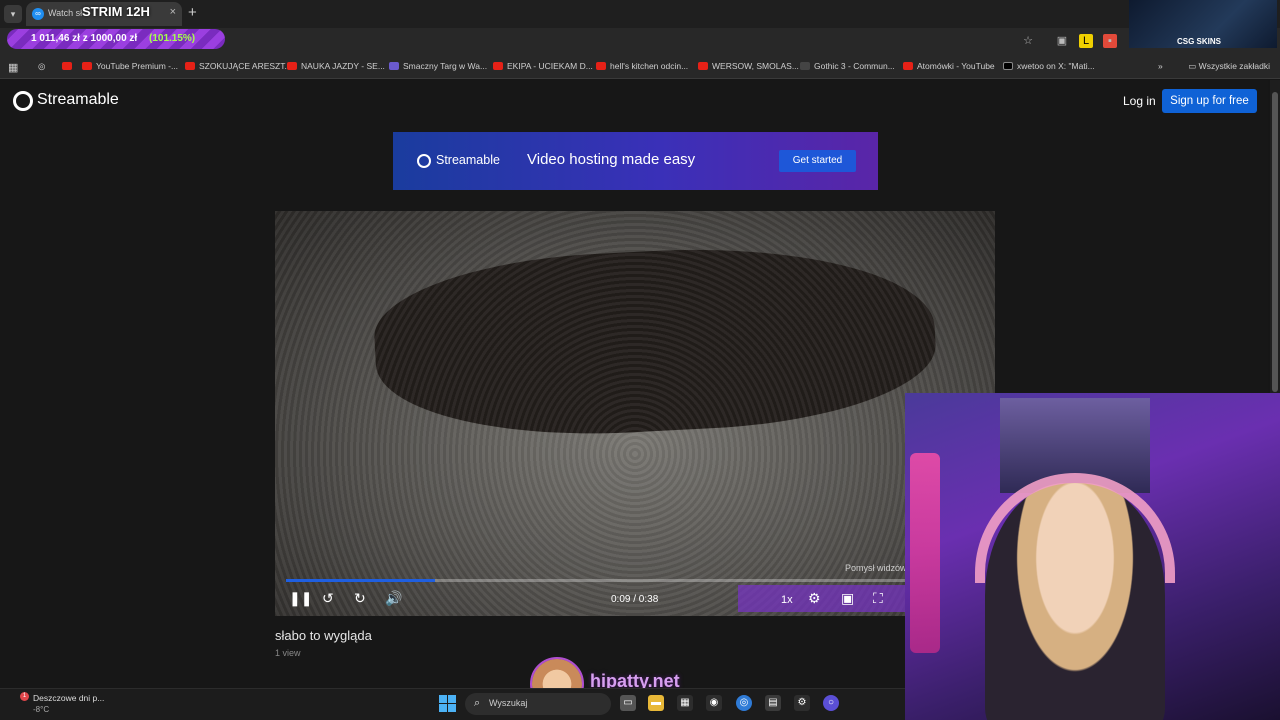  Describe the element at coordinates (1193, 66) in the screenshot. I see `folder-icon: ▭` at that location.